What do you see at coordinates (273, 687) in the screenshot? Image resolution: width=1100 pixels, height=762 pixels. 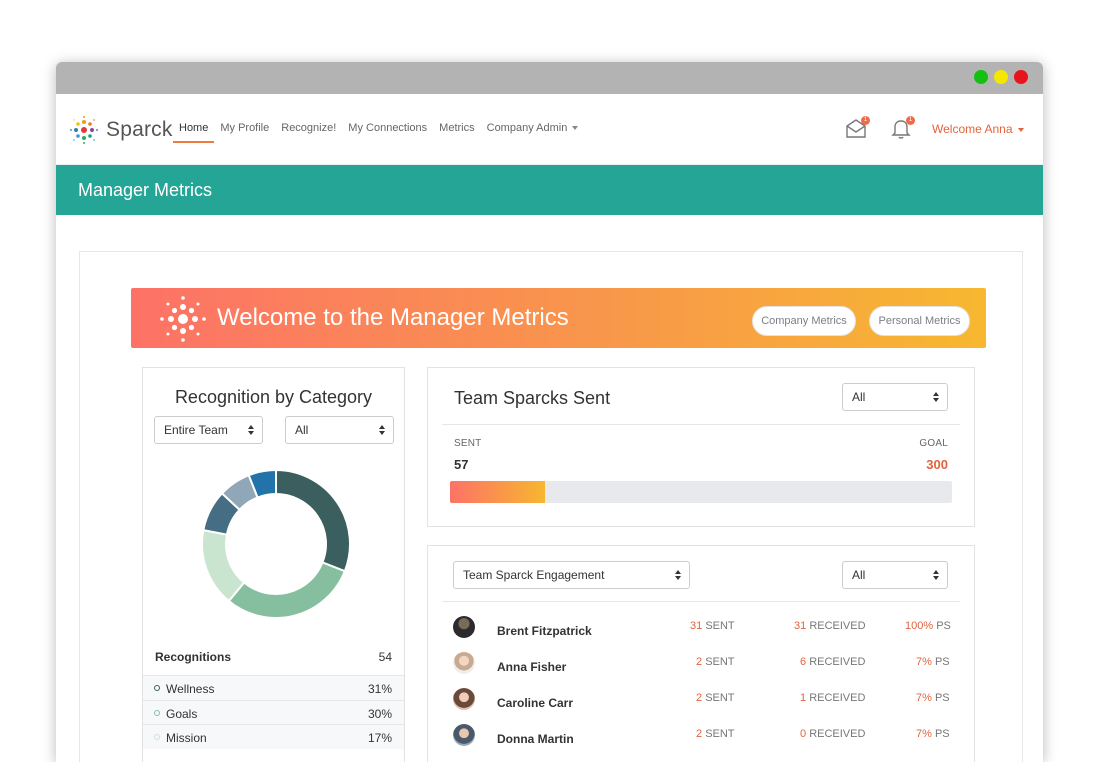 I see `category-row: Wellness 31%` at bounding box center [273, 687].